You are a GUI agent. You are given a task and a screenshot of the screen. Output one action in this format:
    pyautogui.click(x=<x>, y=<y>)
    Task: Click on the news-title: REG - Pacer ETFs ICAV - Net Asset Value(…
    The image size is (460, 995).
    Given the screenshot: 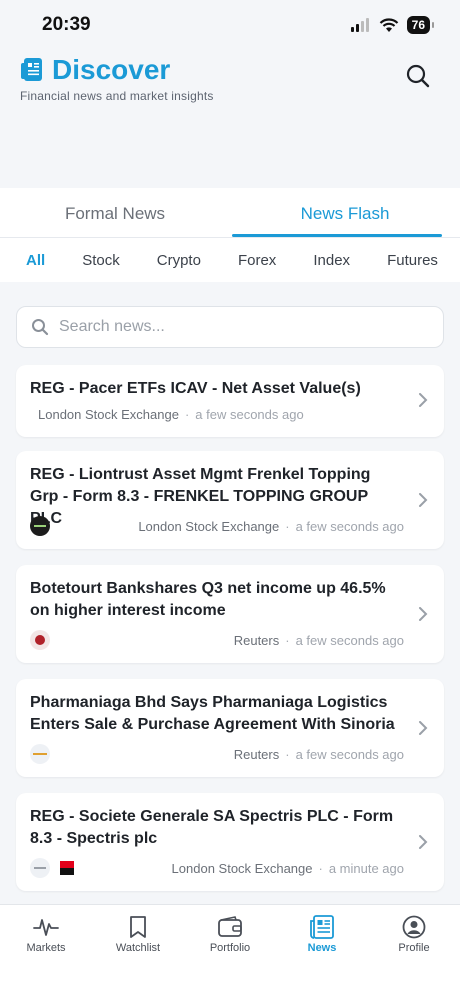 What is the action you would take?
    pyautogui.click(x=195, y=388)
    